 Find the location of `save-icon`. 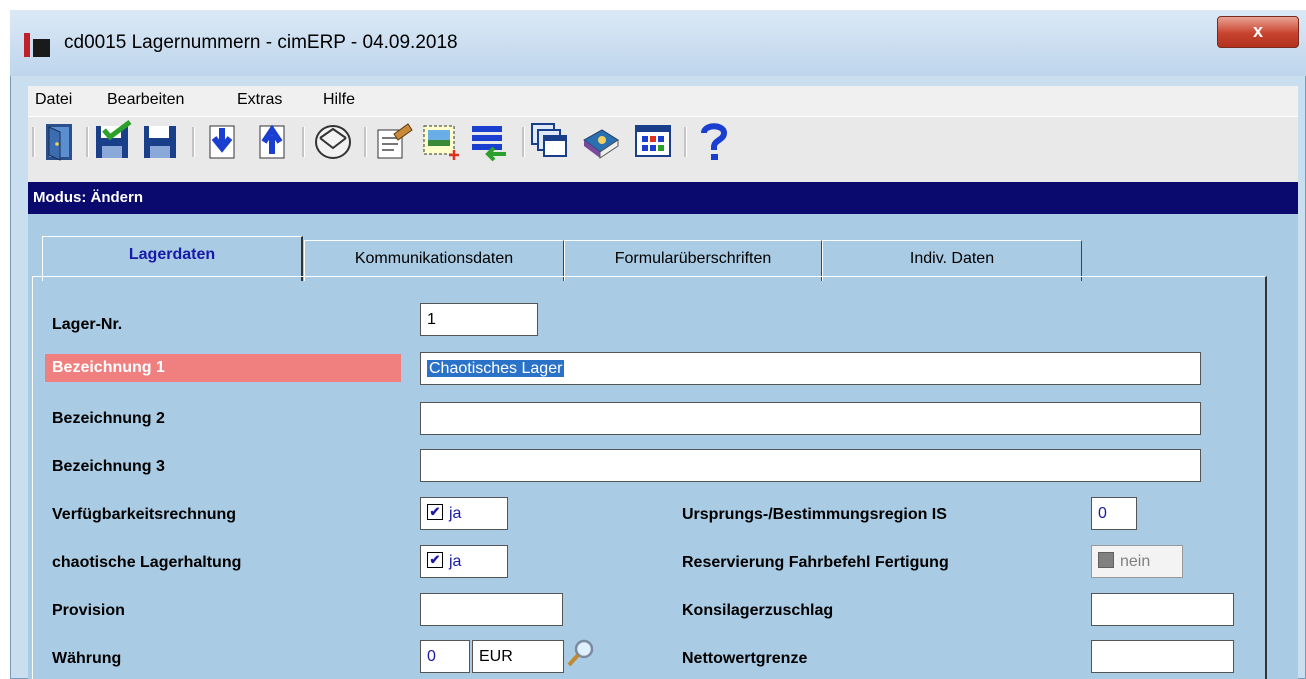

save-icon is located at coordinates (161, 141).